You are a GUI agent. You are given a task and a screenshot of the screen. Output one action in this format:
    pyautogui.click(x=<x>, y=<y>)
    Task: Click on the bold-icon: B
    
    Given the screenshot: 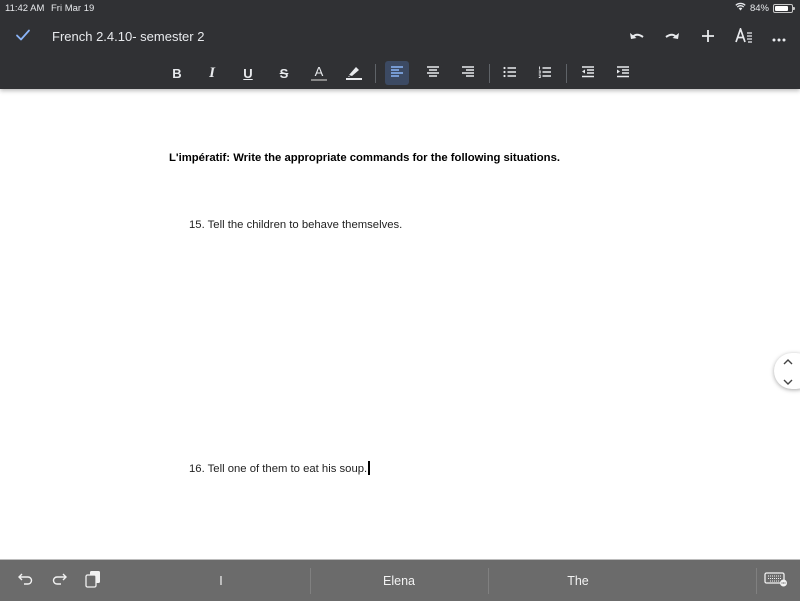 What is the action you would take?
    pyautogui.click(x=177, y=73)
    